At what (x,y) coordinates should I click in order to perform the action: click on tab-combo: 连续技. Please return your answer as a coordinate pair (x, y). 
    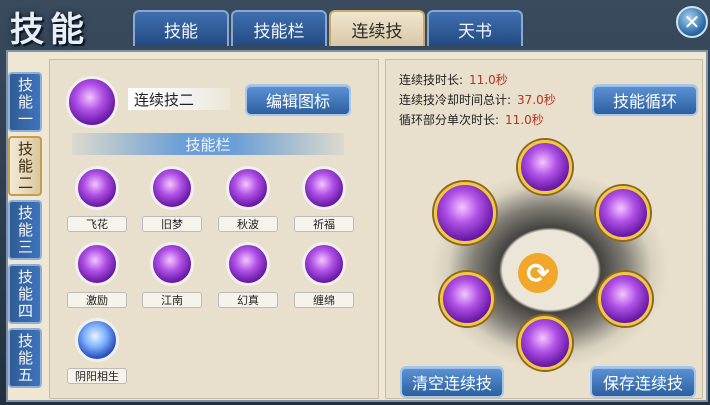
    Looking at the image, I should click on (377, 28).